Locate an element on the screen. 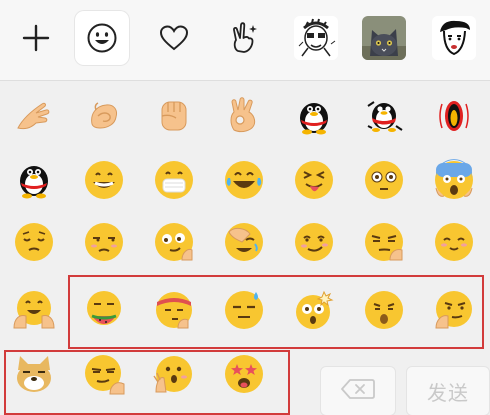 Image resolution: width=490 pixels, height=415 pixels. send-button: 发送 is located at coordinates (448, 390).